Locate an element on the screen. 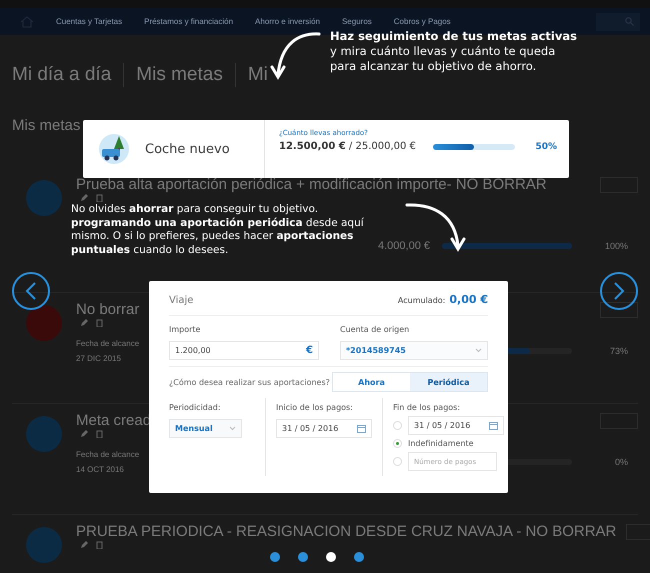 Image resolution: width=650 pixels, height=573 pixels. field-label: Importe is located at coordinates (185, 329).